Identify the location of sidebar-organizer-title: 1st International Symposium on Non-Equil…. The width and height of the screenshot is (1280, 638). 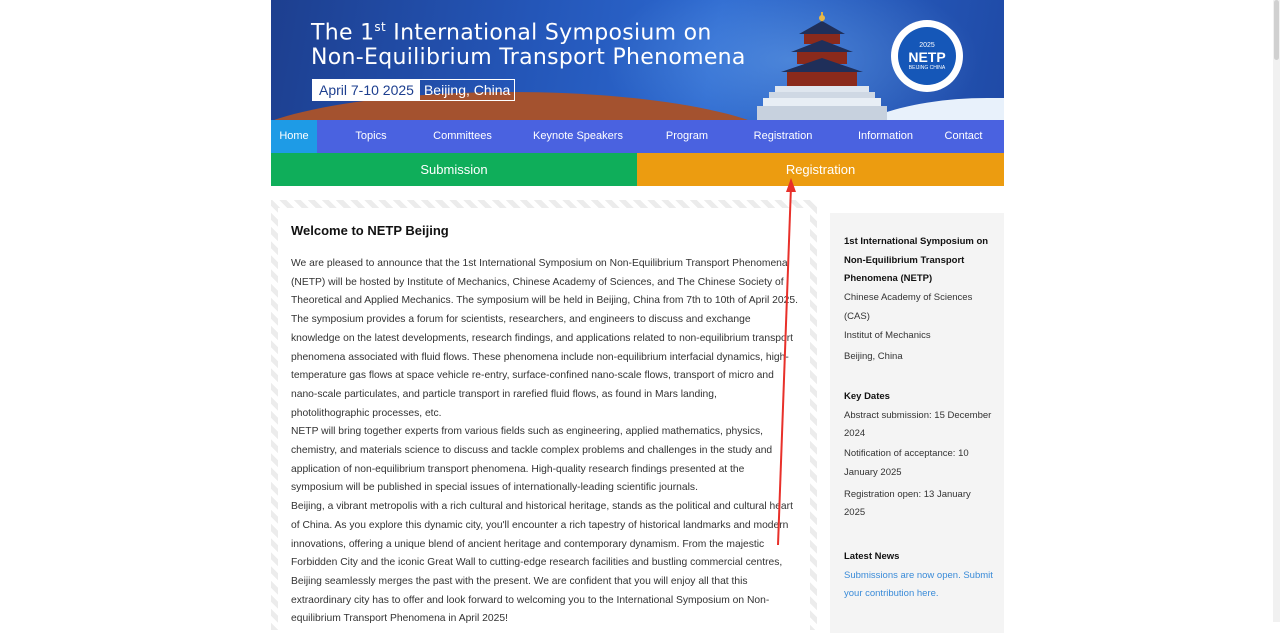
(916, 260).